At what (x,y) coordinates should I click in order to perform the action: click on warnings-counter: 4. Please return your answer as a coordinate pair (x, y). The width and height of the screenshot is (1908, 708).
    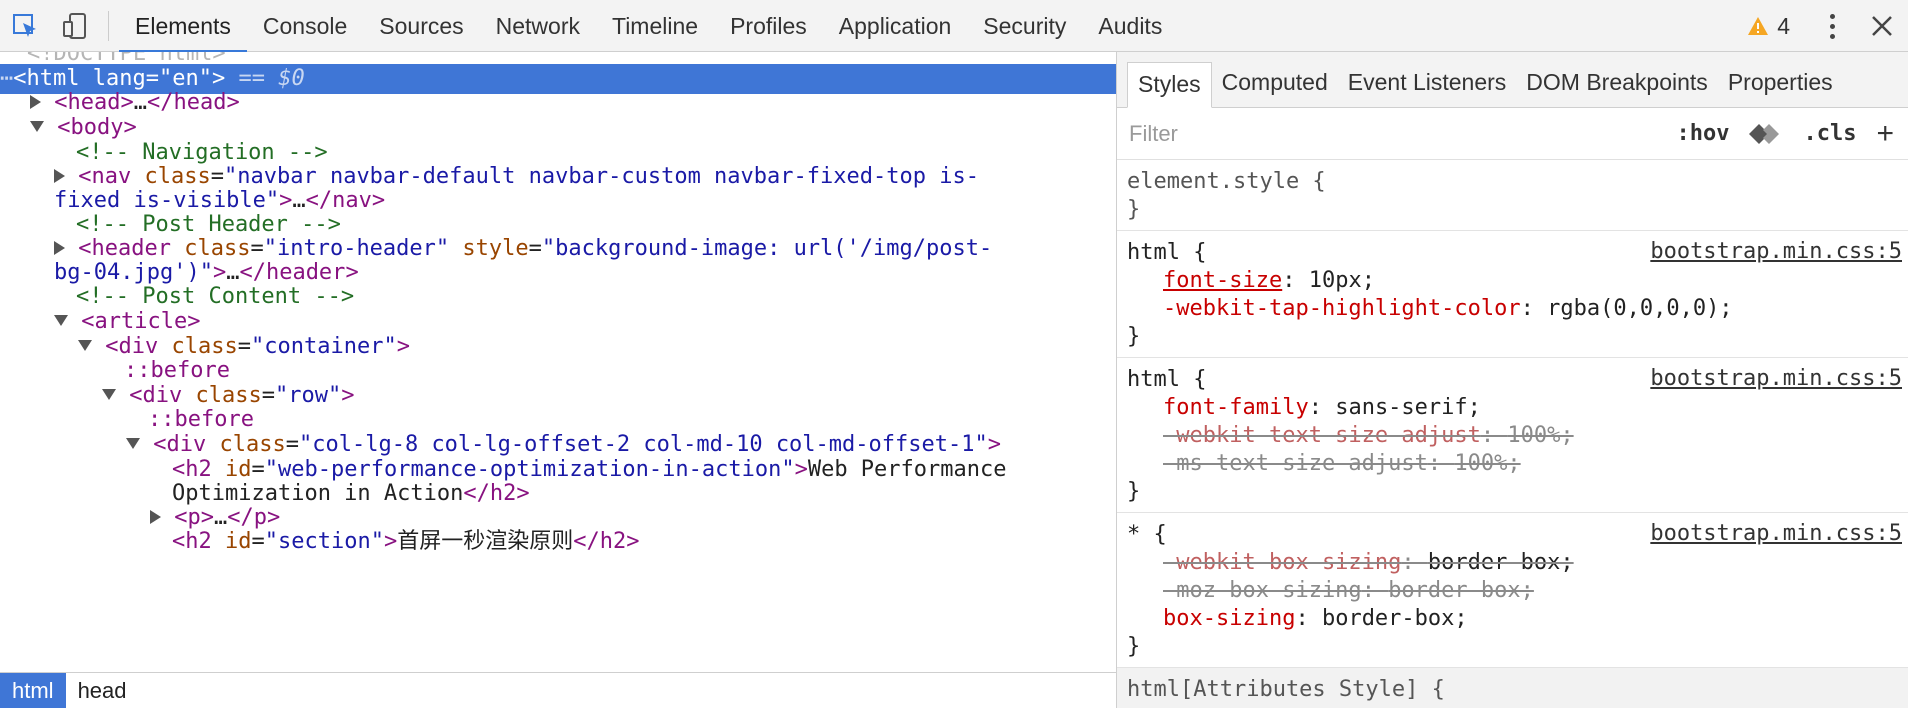
    Looking at the image, I should click on (1777, 26).